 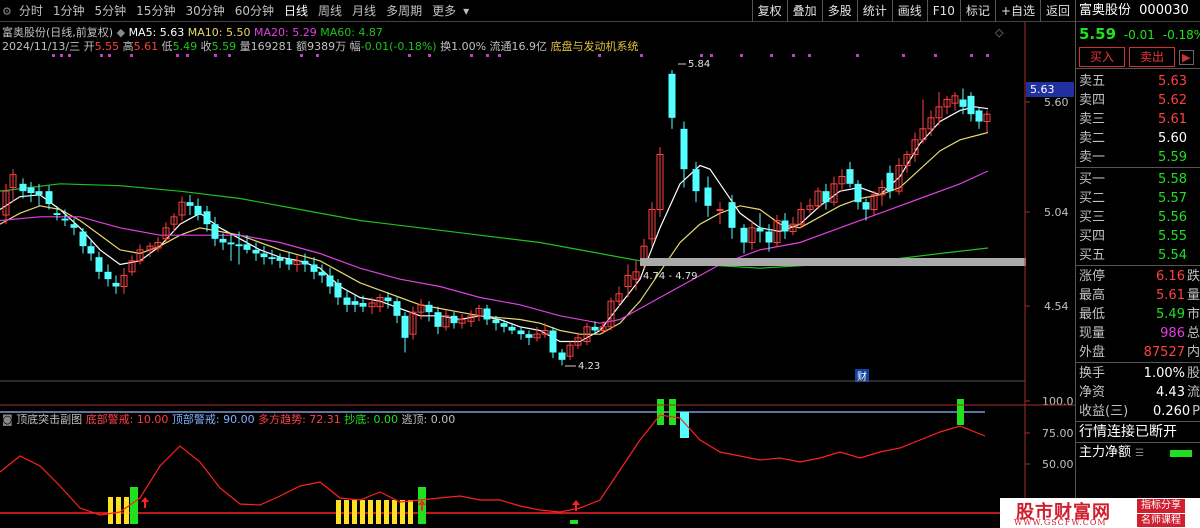 What do you see at coordinates (1181, 453) in the screenshot?
I see `net-flow-bar` at bounding box center [1181, 453].